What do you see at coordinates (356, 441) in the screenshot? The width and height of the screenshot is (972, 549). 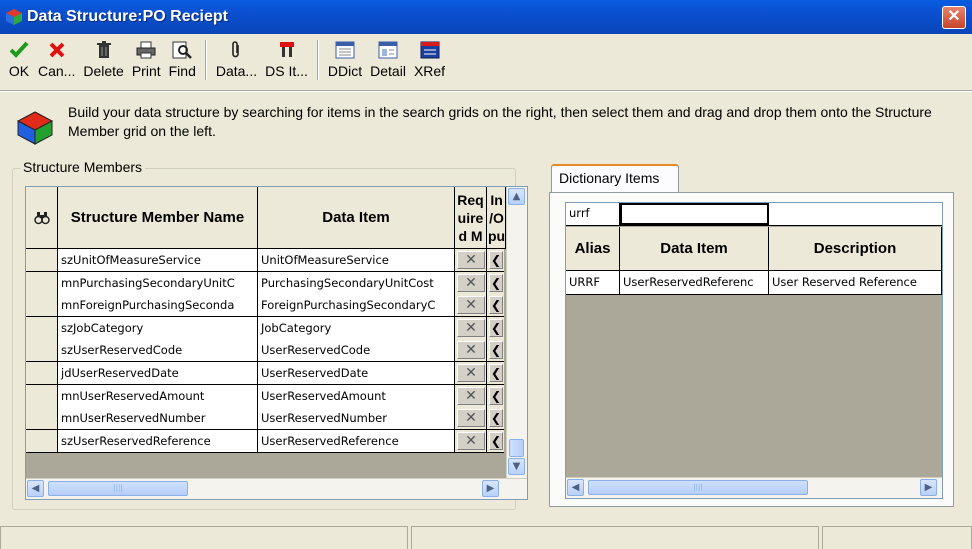 I see `data-item-cell: UserReservedReference` at bounding box center [356, 441].